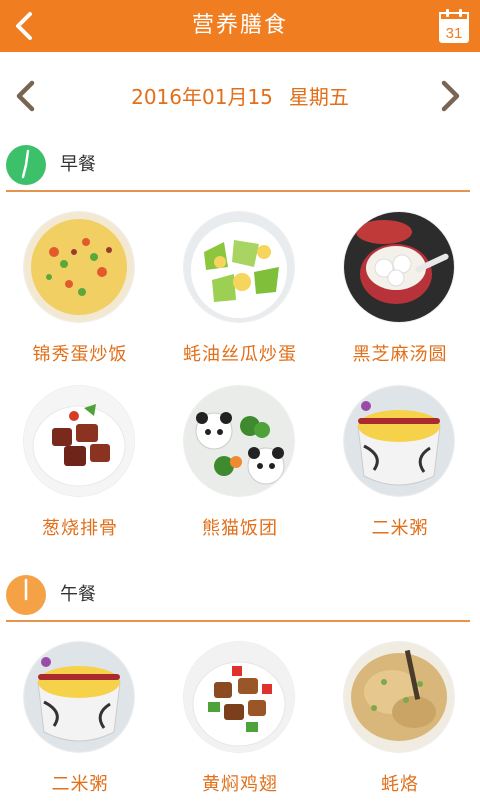 The height and width of the screenshot is (812, 480). I want to click on dish-card: 熊猫饭团, so click(240, 471).